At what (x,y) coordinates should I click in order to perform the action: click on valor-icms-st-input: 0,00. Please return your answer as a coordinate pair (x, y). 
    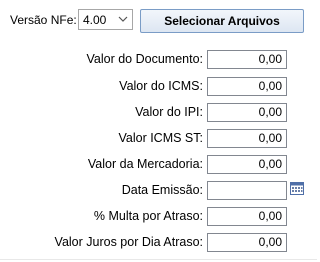
    Looking at the image, I should click on (247, 138).